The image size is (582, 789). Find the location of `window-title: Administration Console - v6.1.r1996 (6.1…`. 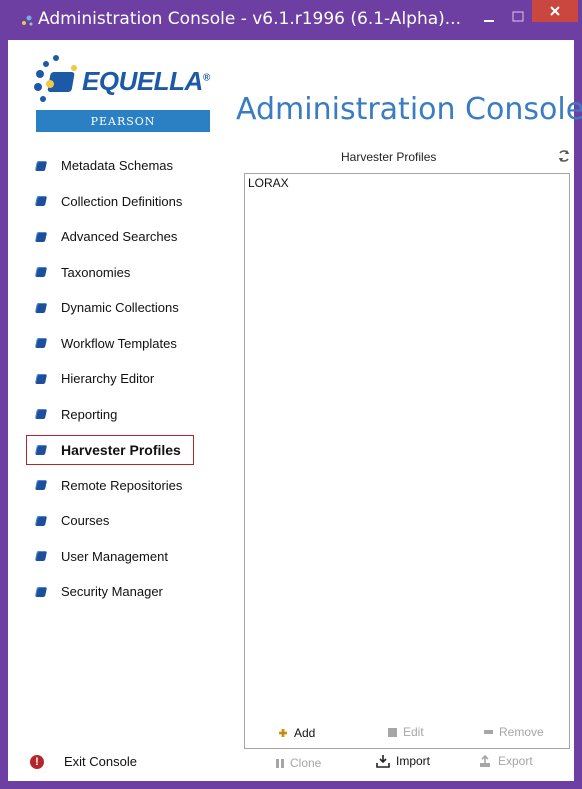

window-title: Administration Console - v6.1.r1996 (6.1… is located at coordinates (249, 19).